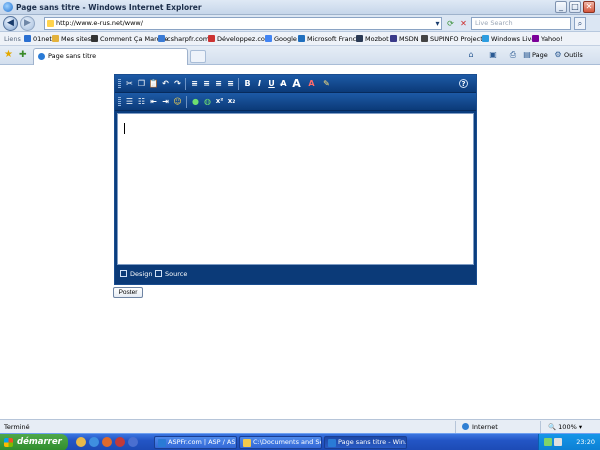 The width and height of the screenshot is (600, 450). I want to click on refresh-icon: ⟳, so click(450, 23).